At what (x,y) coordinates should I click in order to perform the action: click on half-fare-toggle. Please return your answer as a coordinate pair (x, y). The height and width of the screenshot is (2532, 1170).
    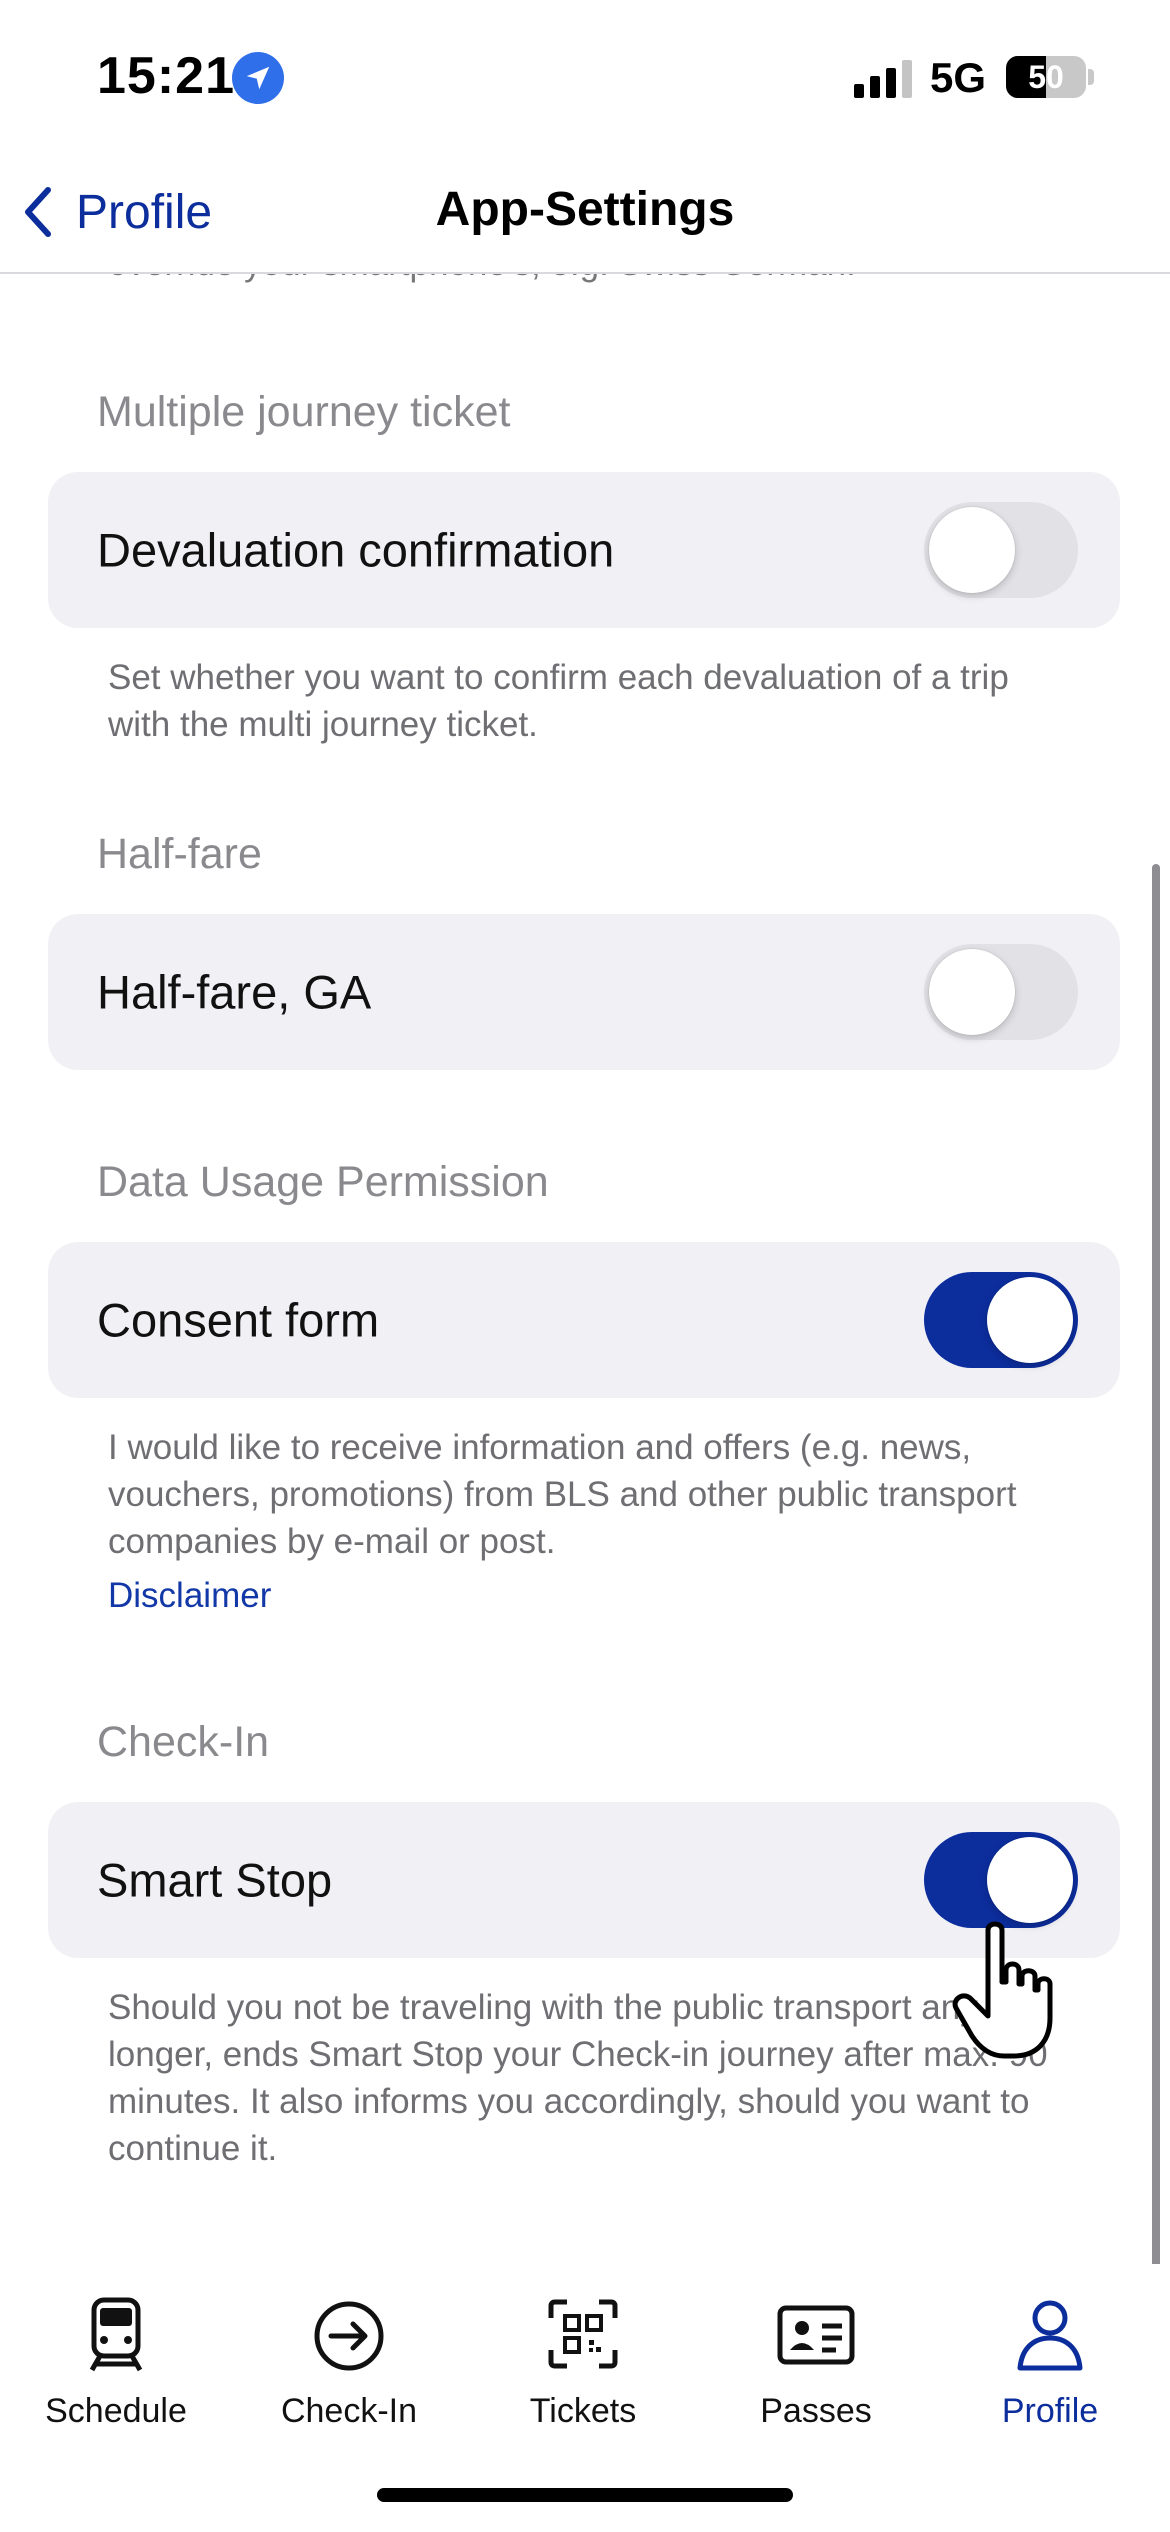
    Looking at the image, I should click on (1001, 992).